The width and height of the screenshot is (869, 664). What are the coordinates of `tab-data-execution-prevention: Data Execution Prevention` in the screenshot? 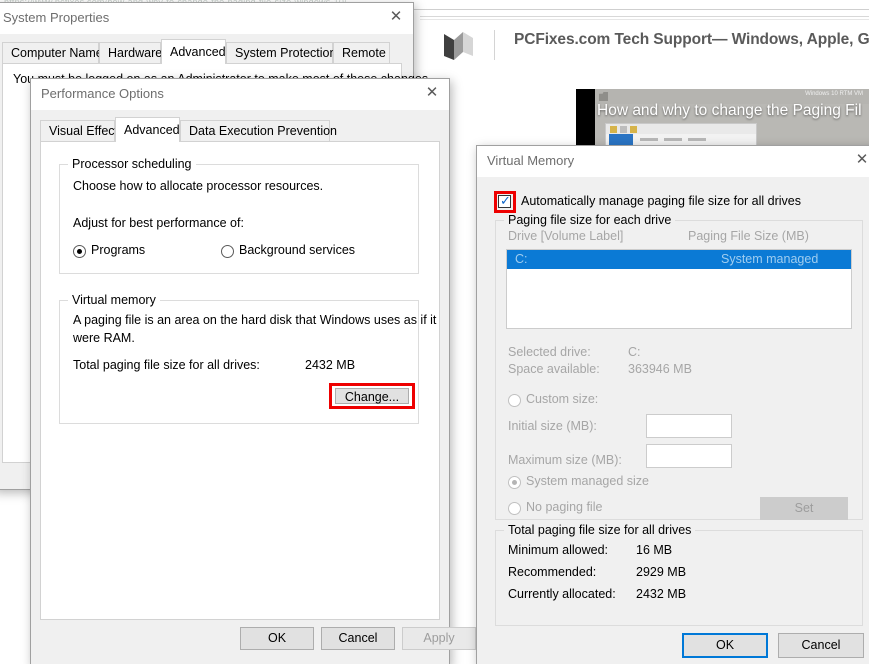 It's located at (258, 130).